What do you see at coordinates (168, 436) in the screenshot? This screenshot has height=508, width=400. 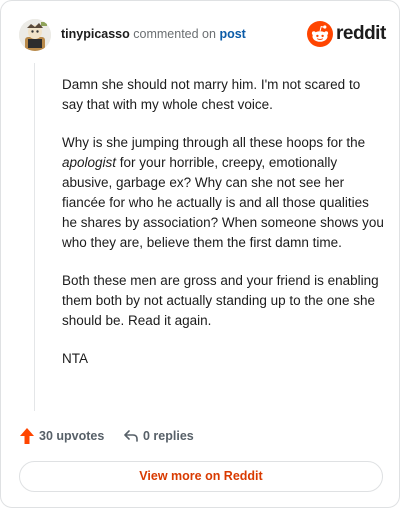 I see `replies-count: 0 replies` at bounding box center [168, 436].